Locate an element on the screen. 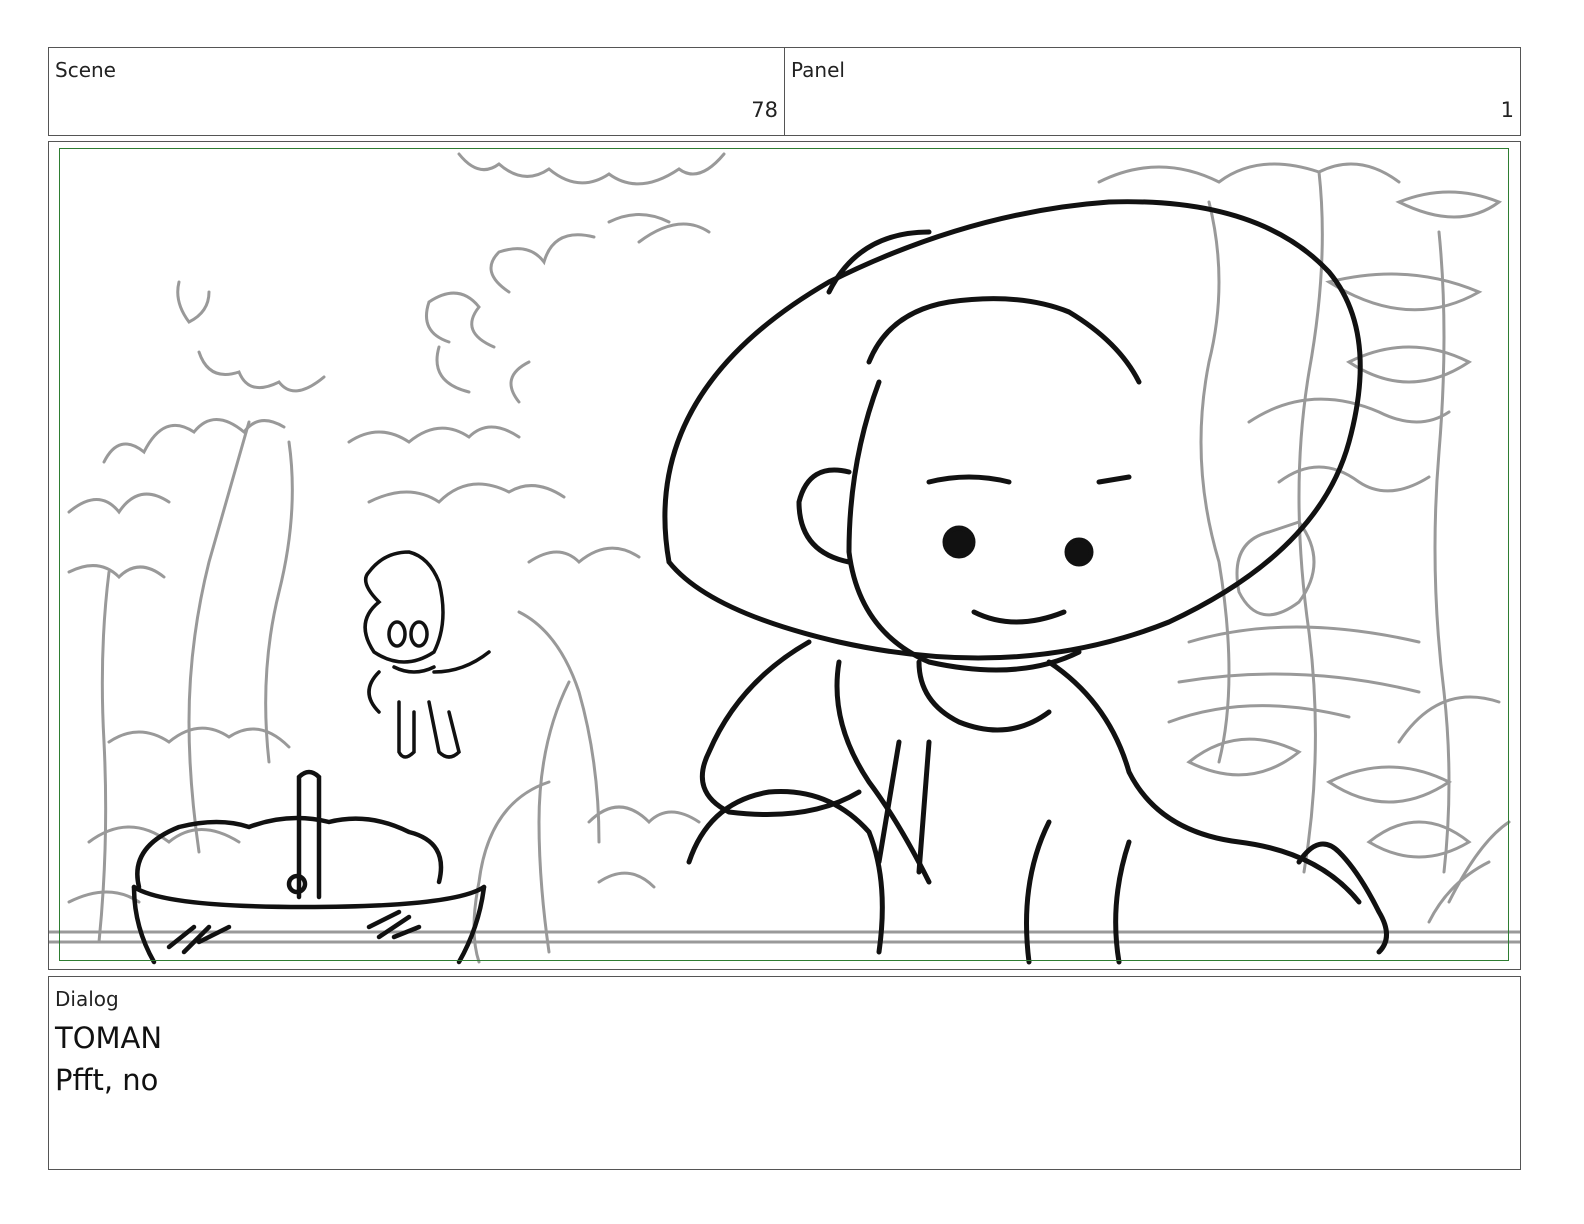 This screenshot has width=1584, height=1224. scene-field: Scene 78 is located at coordinates (416, 91).